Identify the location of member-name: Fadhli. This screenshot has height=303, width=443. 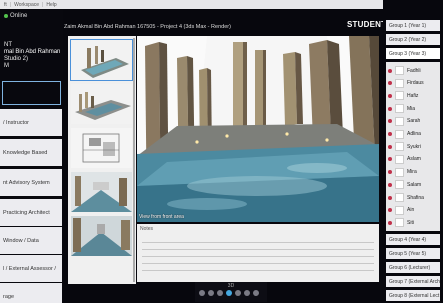
(414, 70).